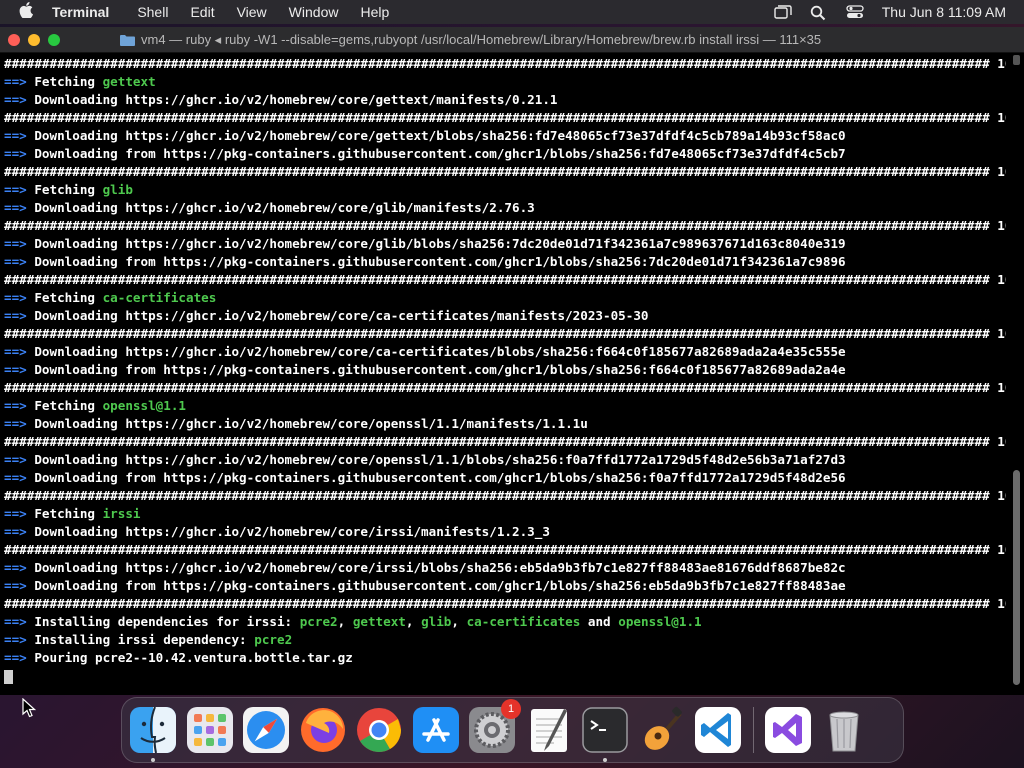 Image resolution: width=1024 pixels, height=768 pixels. Describe the element at coordinates (202, 12) in the screenshot. I see `menu-edit: Edit` at that location.